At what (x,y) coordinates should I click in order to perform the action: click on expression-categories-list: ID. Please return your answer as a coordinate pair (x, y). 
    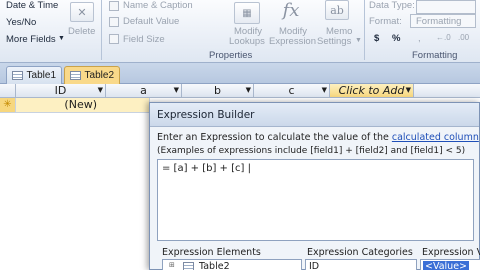
    Looking at the image, I should click on (361, 264).